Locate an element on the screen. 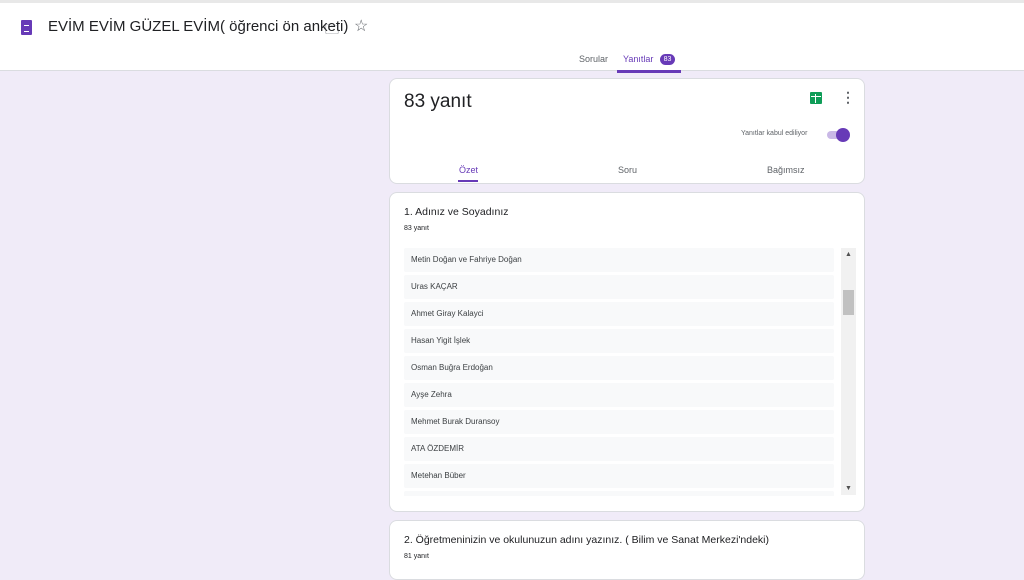  tab-ozet: Özet is located at coordinates (468, 170).